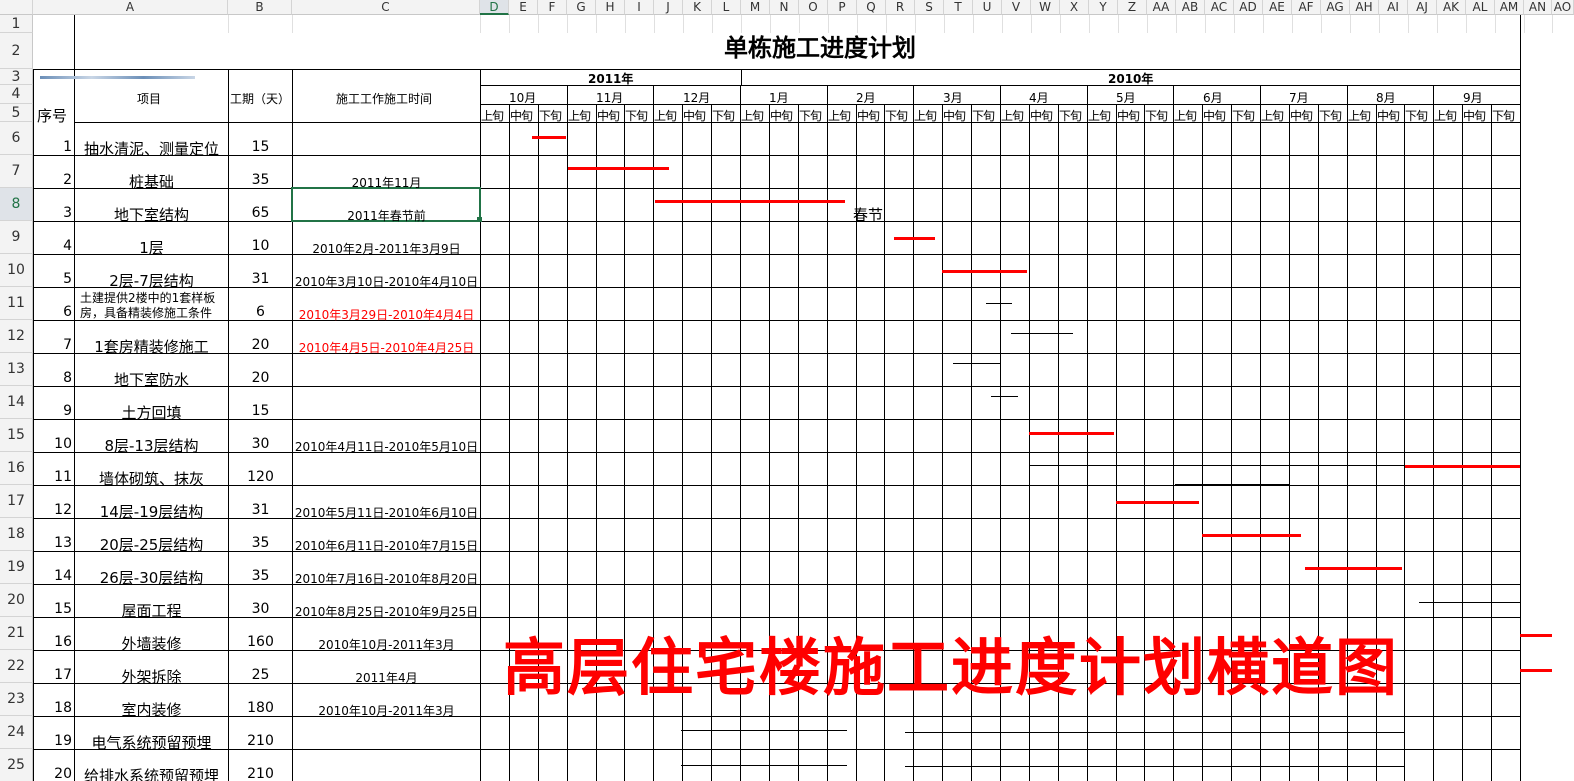 The height and width of the screenshot is (781, 1574). Describe the element at coordinates (1422, 7) in the screenshot. I see `column-header-aj: AJ` at that location.